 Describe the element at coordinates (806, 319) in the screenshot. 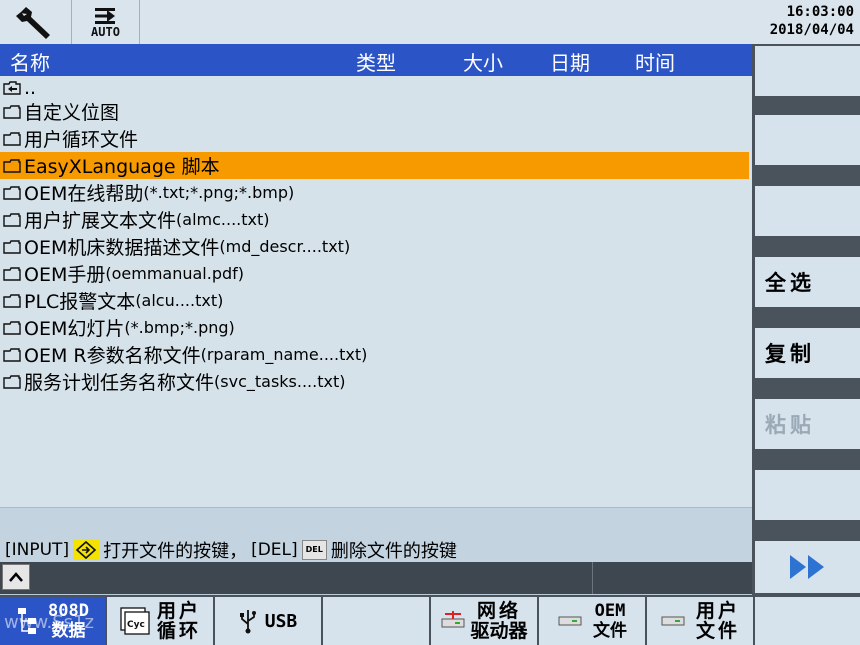

I see `vertical-softkeys: 全选 复制 粘贴` at that location.